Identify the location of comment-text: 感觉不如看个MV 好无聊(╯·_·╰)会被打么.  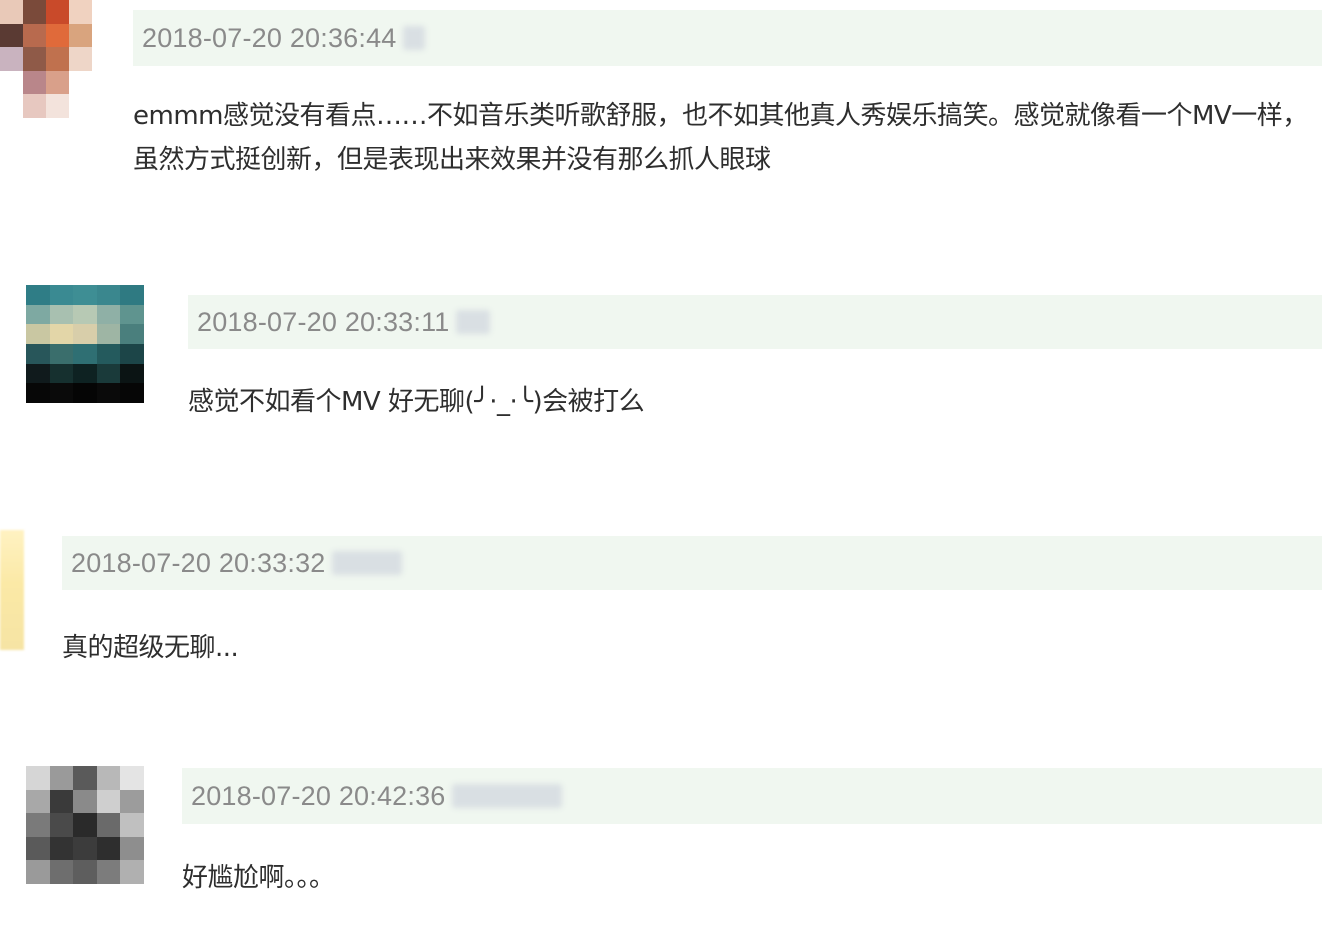
(416, 402).